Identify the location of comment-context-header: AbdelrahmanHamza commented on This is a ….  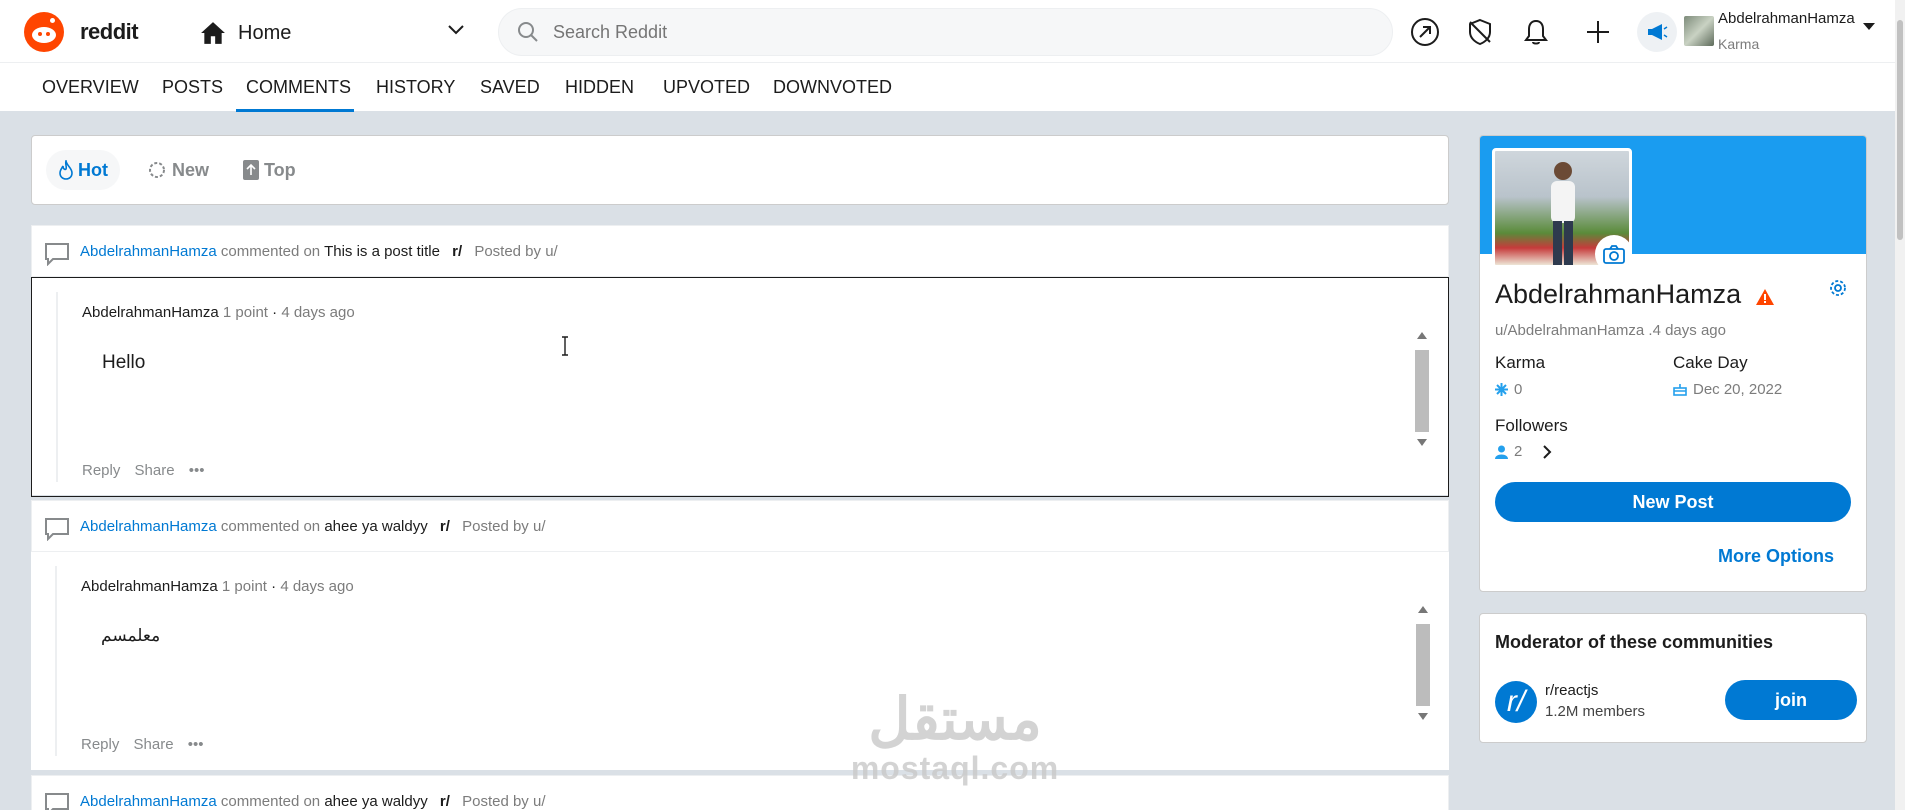
(740, 251).